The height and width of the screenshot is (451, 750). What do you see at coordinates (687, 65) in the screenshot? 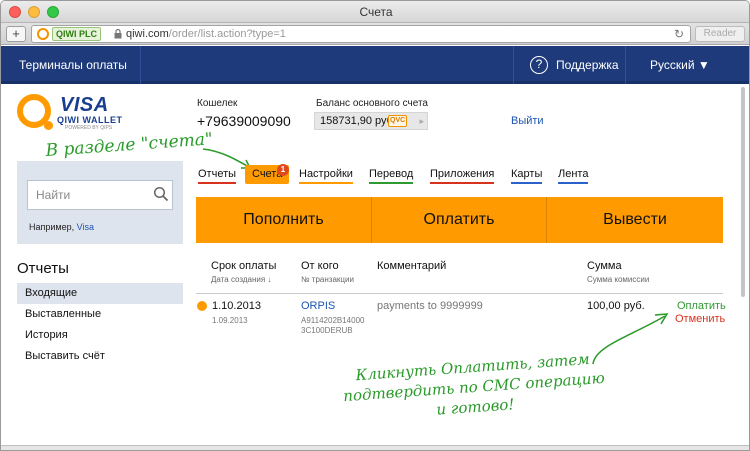
I see `language-selector: Русский ▼` at bounding box center [687, 65].